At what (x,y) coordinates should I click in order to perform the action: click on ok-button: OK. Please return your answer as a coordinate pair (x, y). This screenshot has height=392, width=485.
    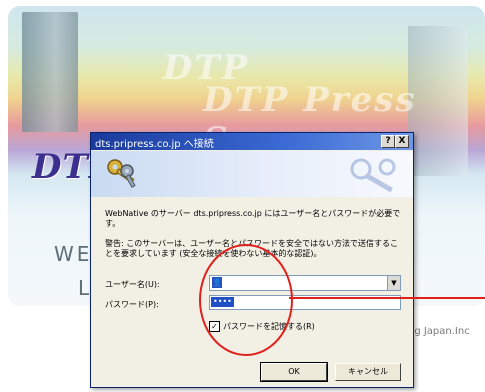
    Looking at the image, I should click on (294, 372).